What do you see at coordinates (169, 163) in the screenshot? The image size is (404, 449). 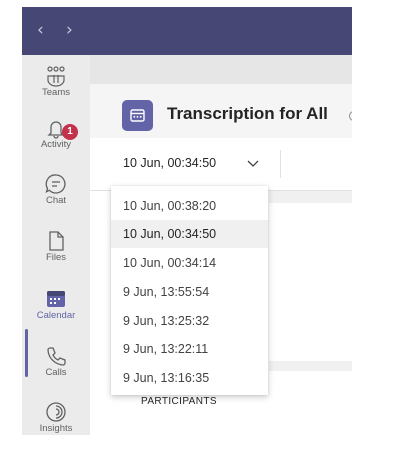 I see `transcript-select: 10 Jun, 00:34:50` at bounding box center [169, 163].